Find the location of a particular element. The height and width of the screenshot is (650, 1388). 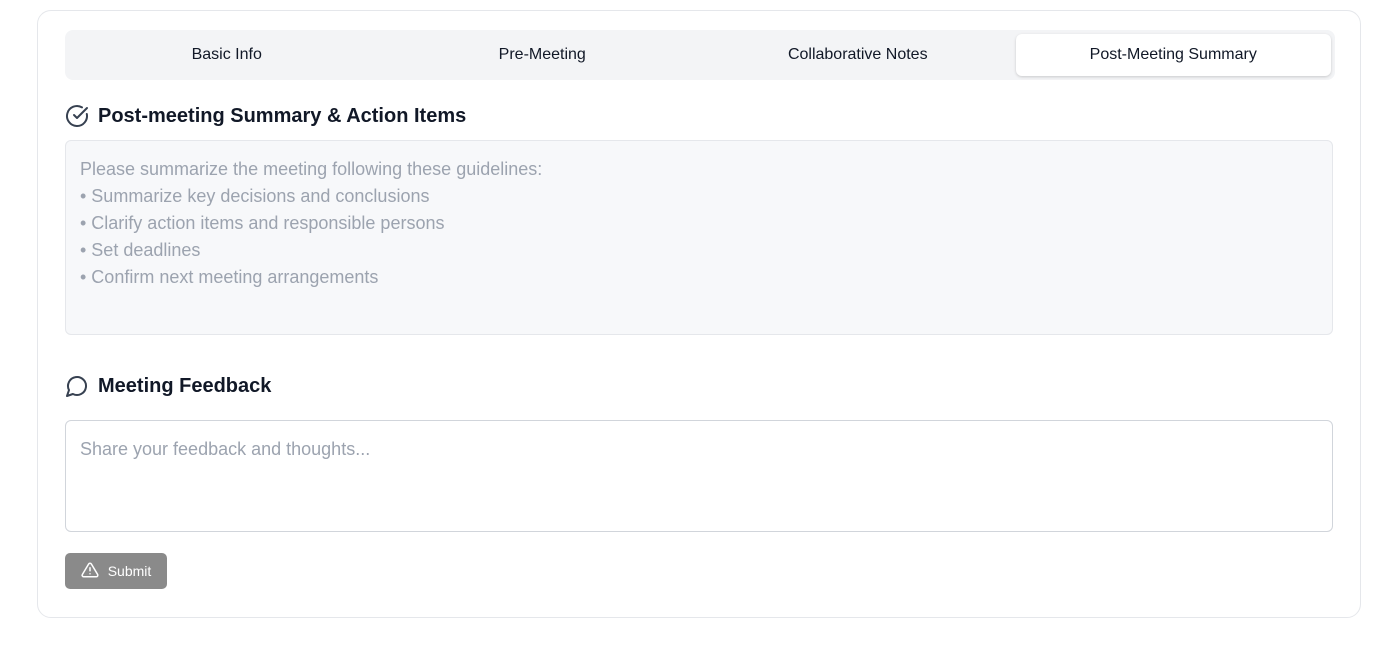

tab-basic-info: Basic Info is located at coordinates (227, 55).